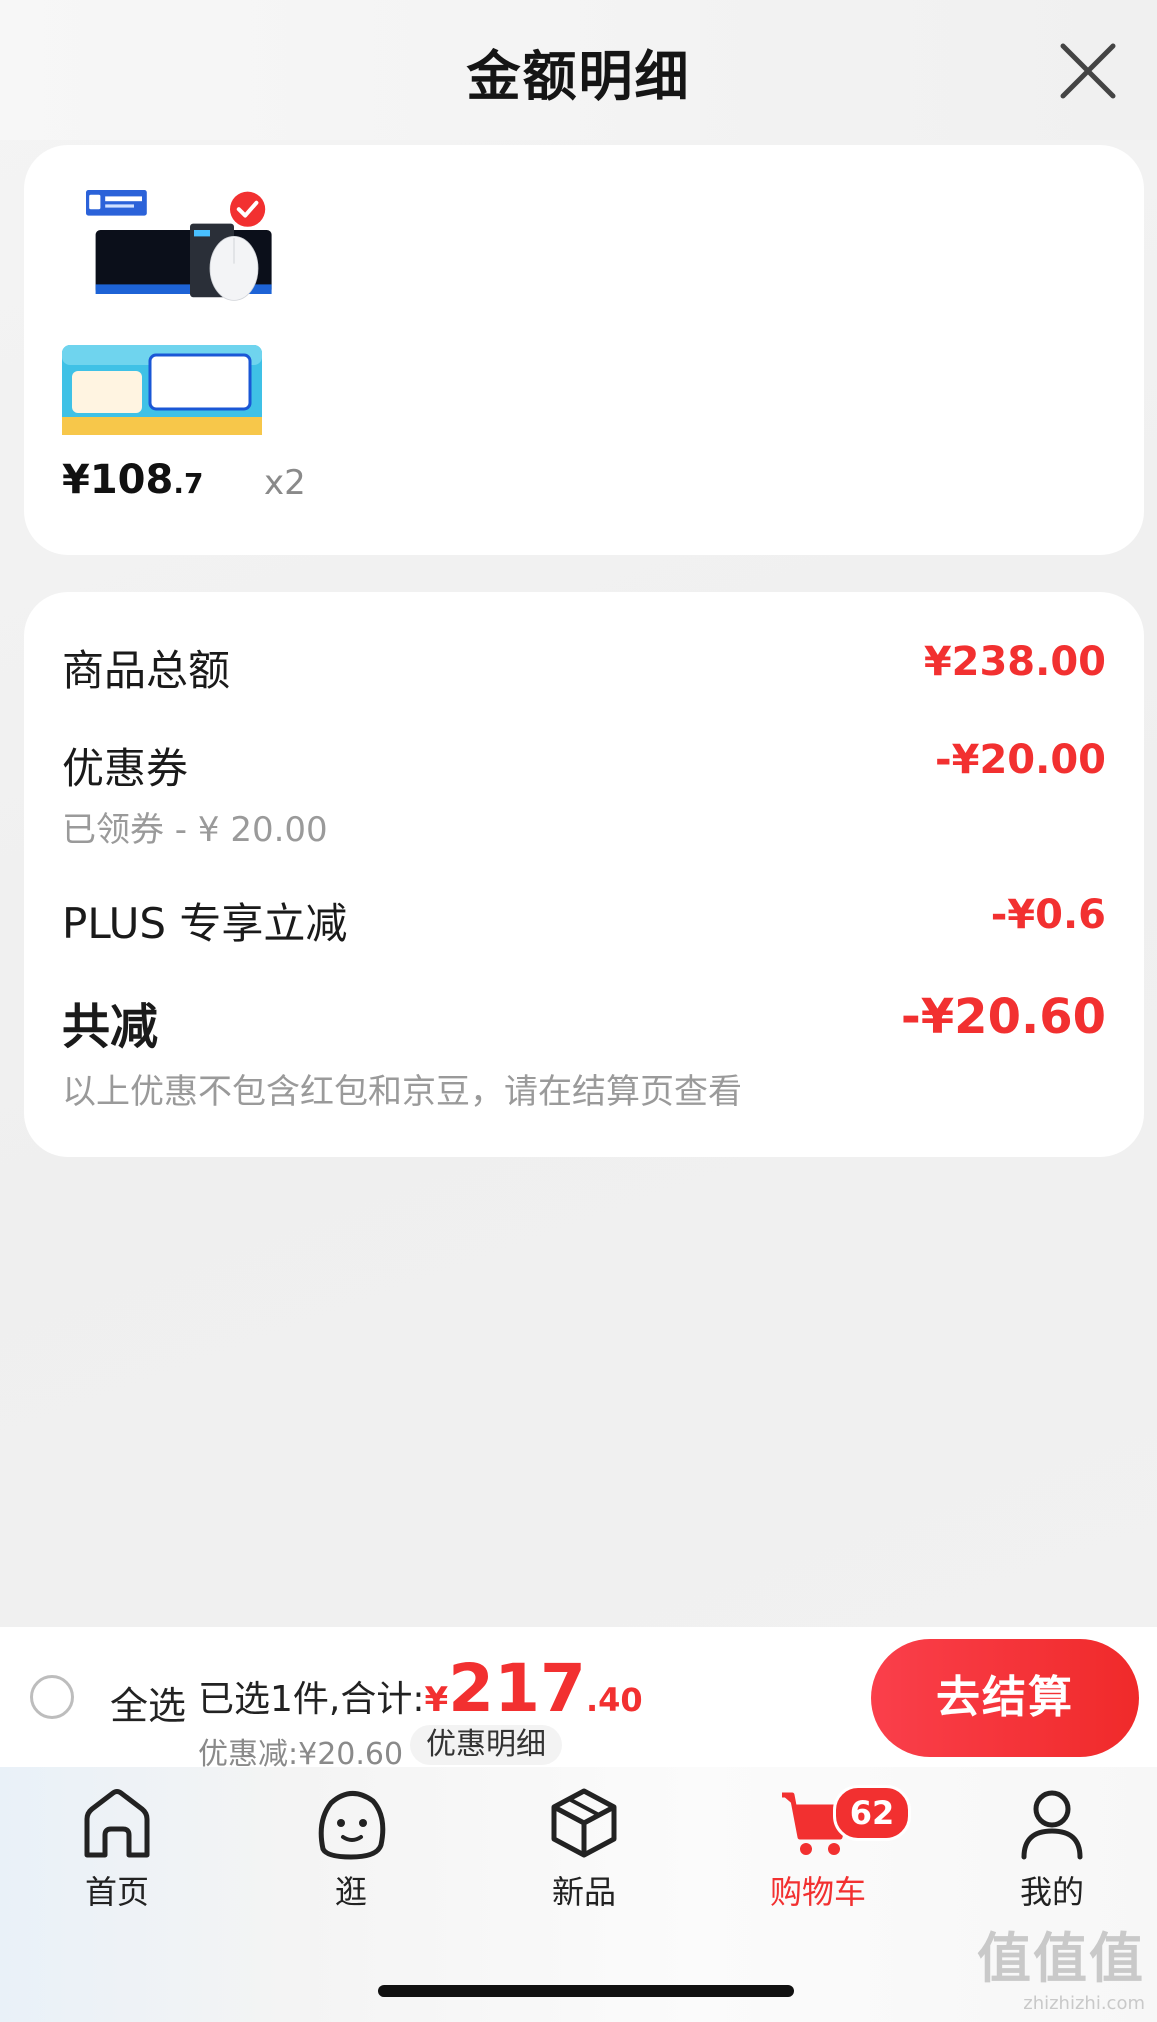  I want to click on product-image, so click(182, 250).